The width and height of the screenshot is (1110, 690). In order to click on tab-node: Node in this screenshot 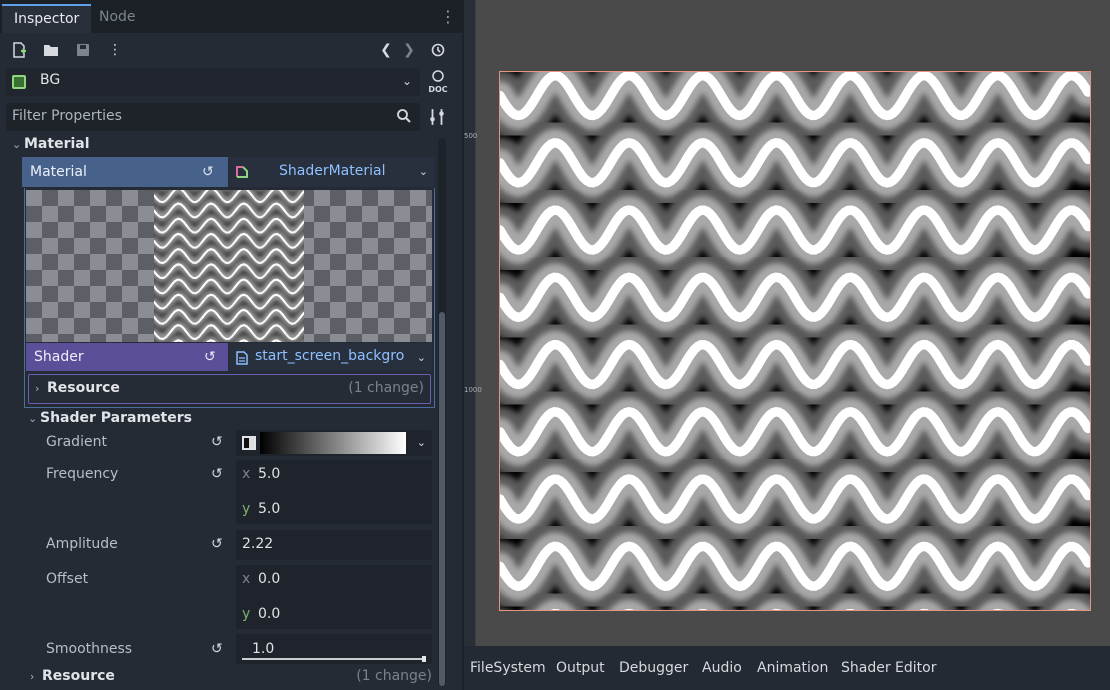, I will do `click(117, 18)`.